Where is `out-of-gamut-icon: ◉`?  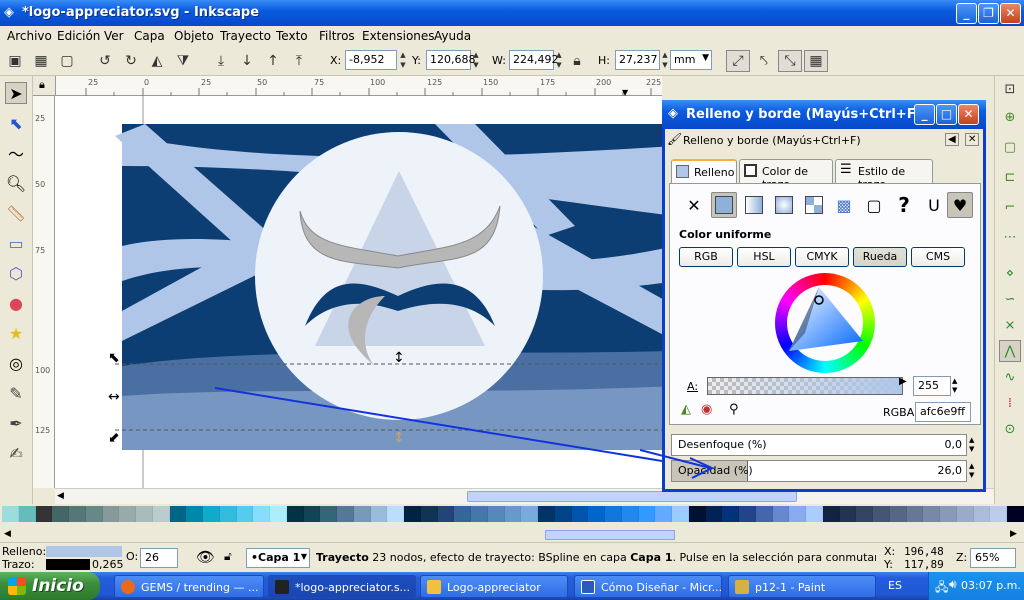
out-of-gamut-icon: ◉ is located at coordinates (706, 409).